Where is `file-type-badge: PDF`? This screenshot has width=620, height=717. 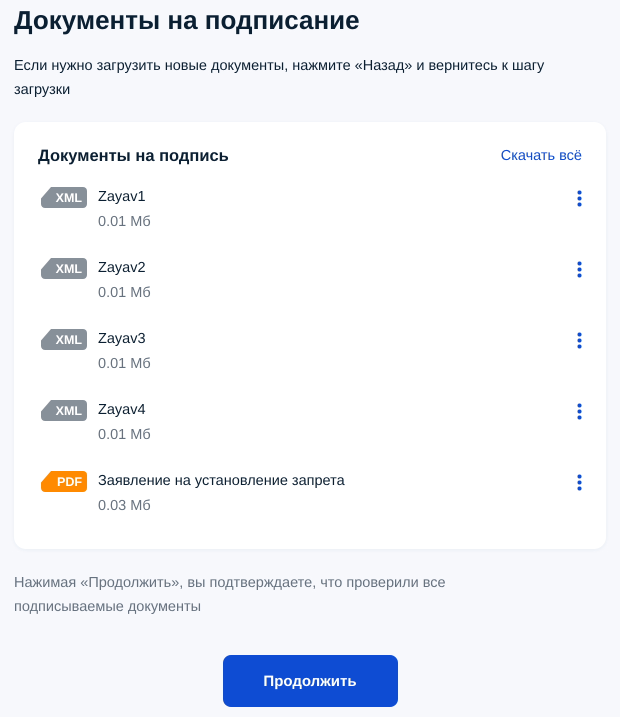
file-type-badge: PDF is located at coordinates (64, 481).